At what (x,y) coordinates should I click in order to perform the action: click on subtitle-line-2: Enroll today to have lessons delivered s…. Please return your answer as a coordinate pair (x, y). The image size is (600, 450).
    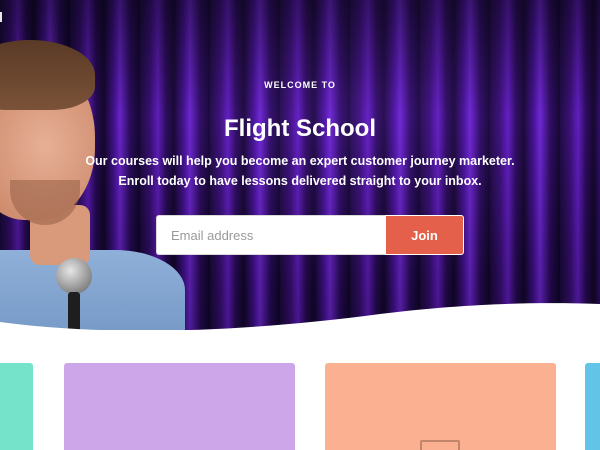
    Looking at the image, I should click on (300, 181).